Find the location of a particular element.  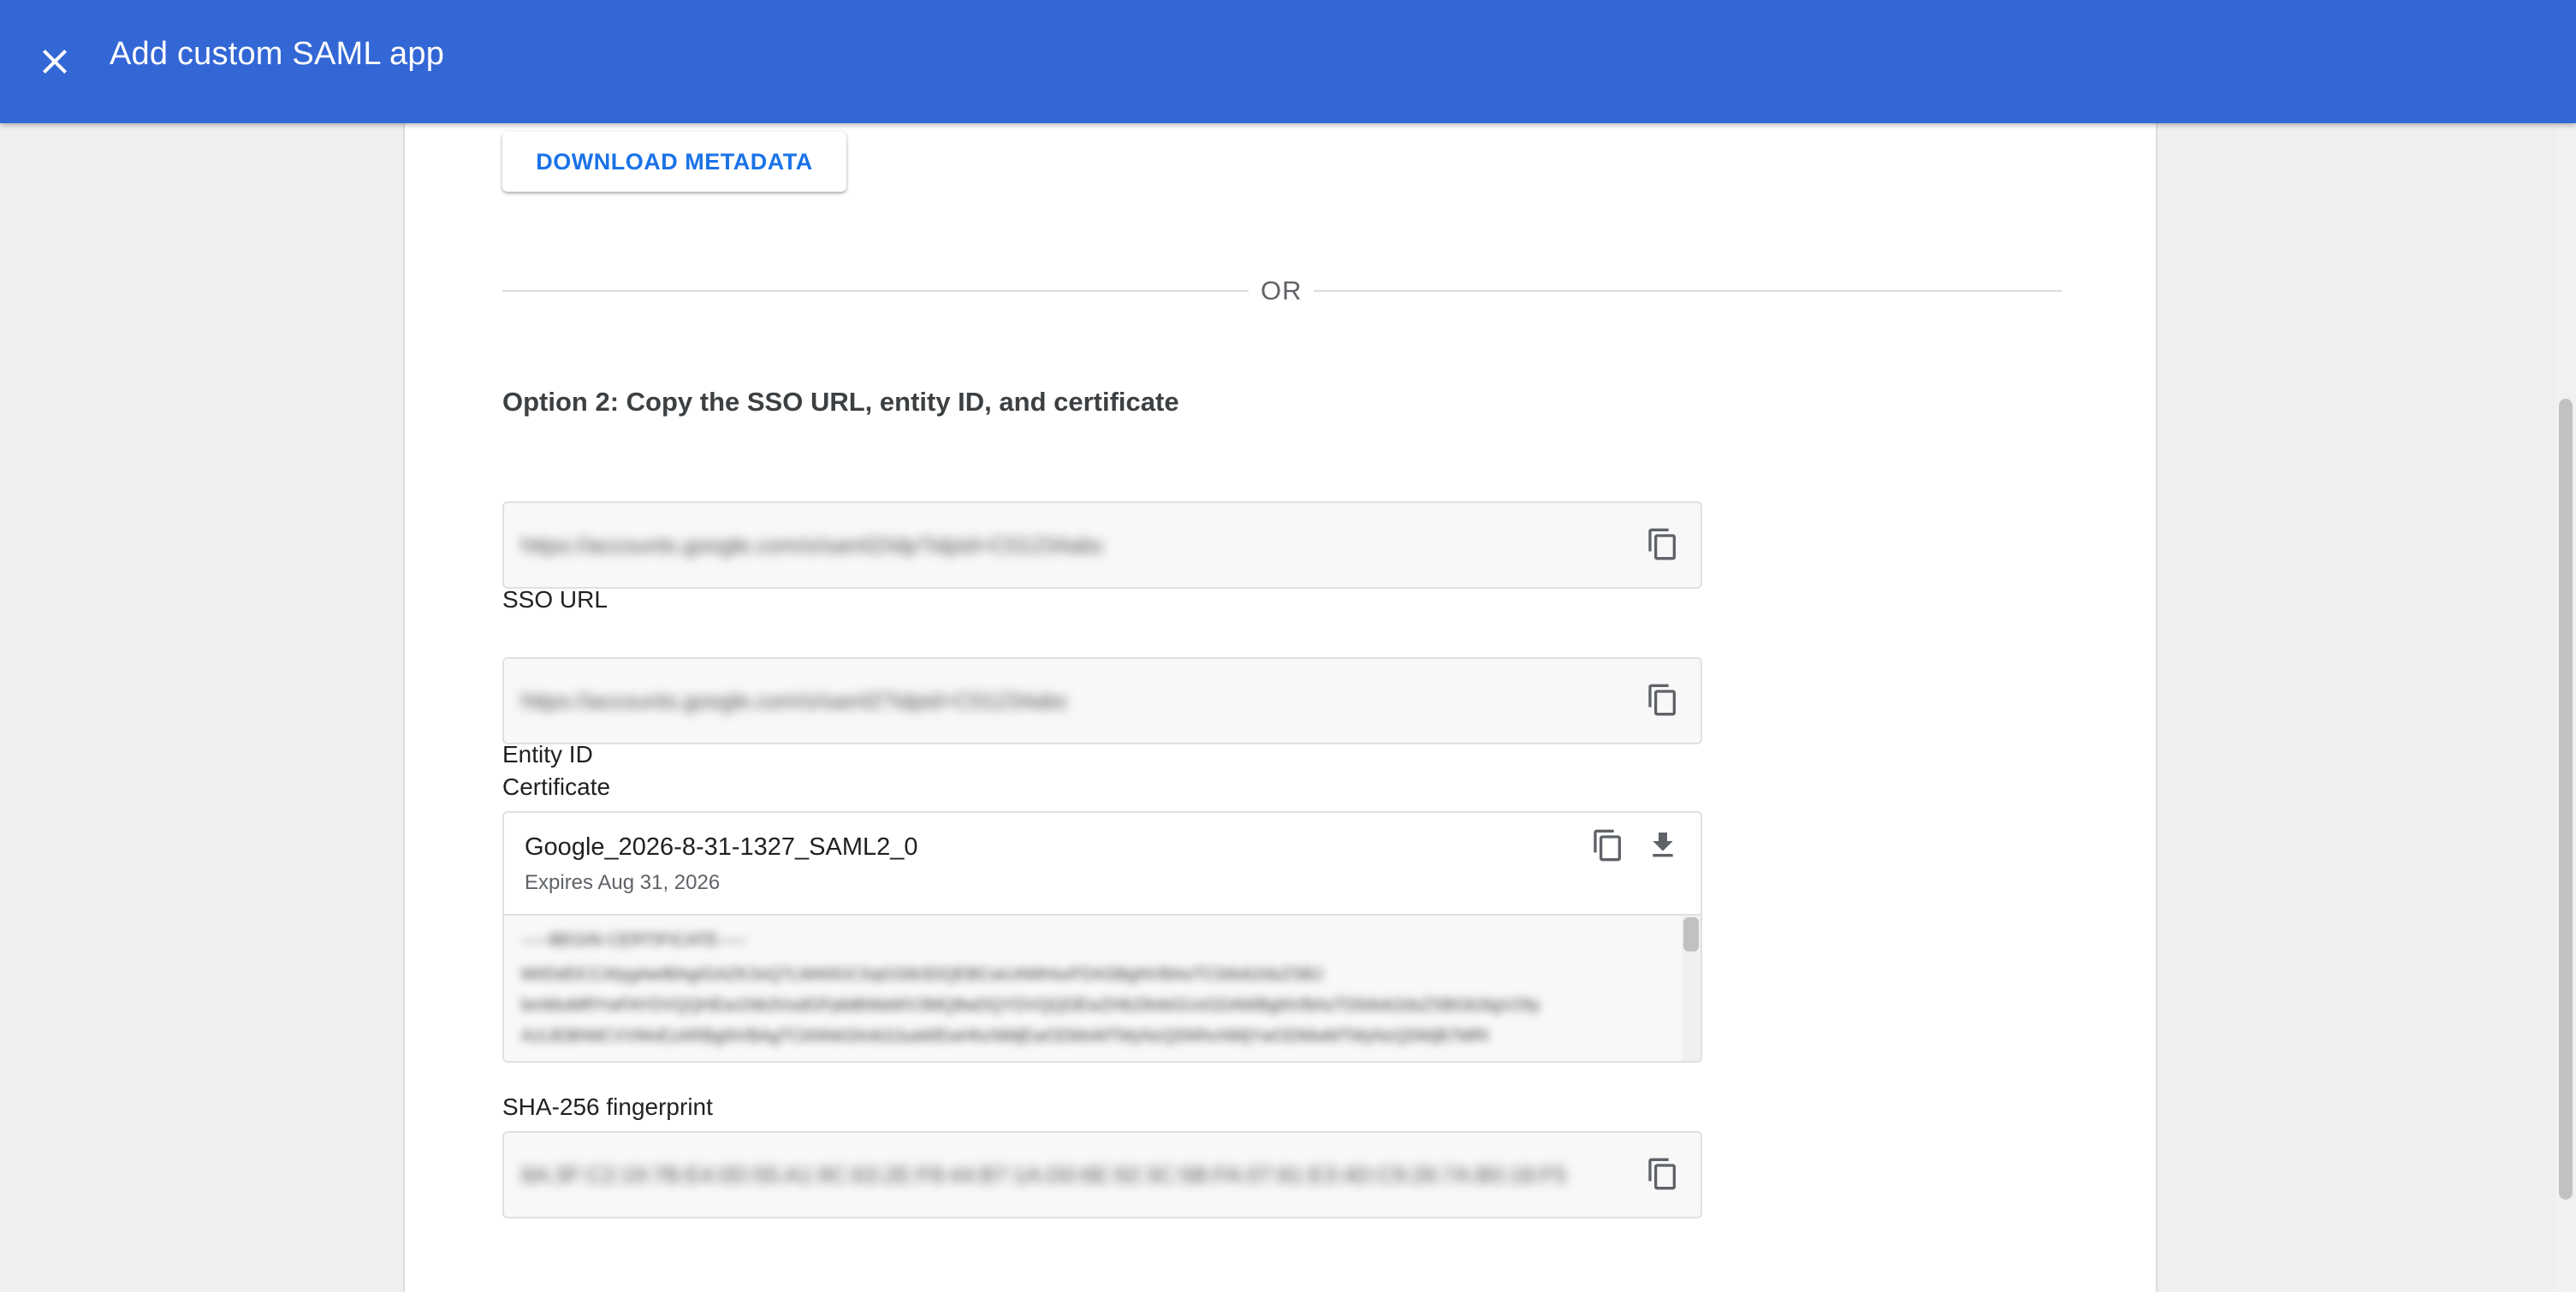

close-button is located at coordinates (54, 61).